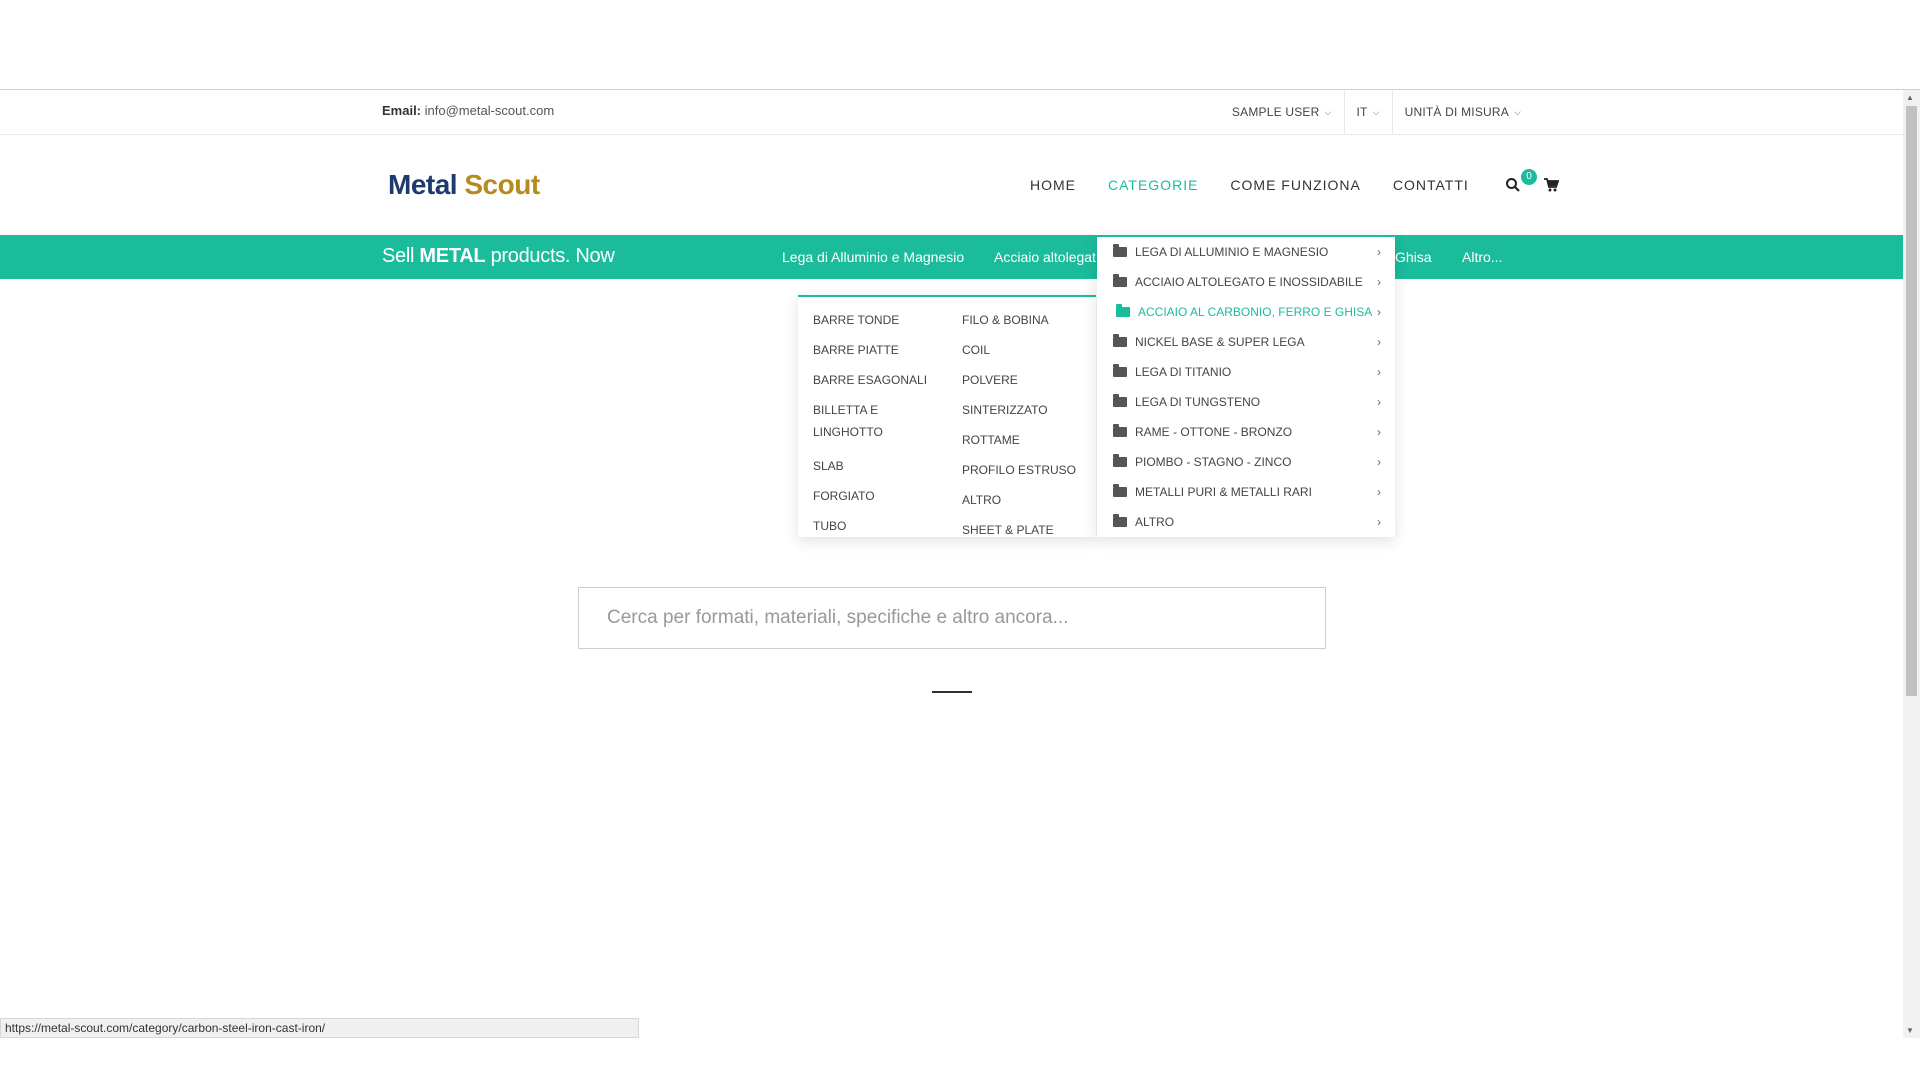  Describe the element at coordinates (870, 350) in the screenshot. I see `submenu-item: BARRE PIATTE` at that location.